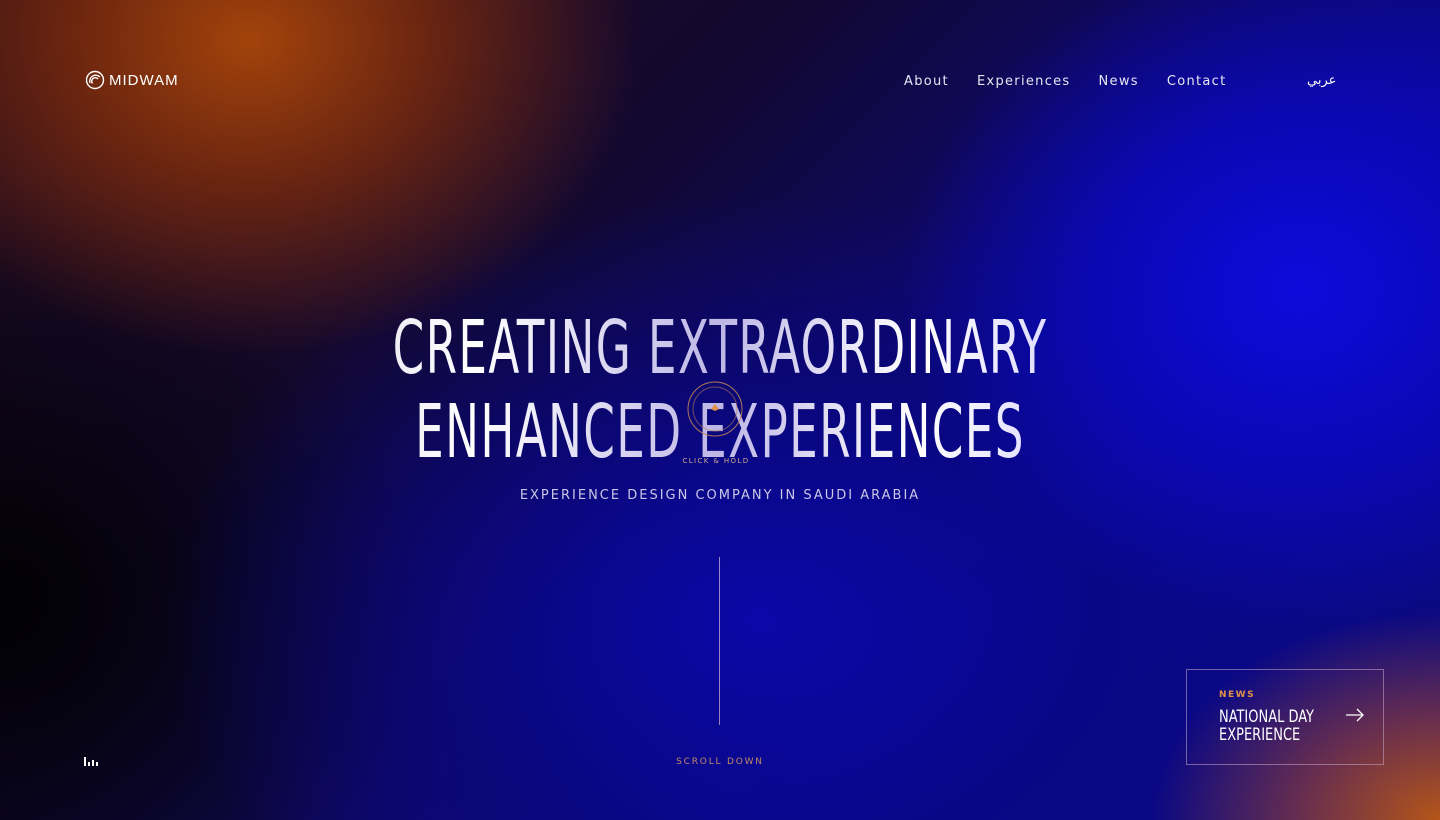 The image size is (1440, 820). Describe the element at coordinates (1024, 81) in the screenshot. I see `nav-item-experiences: Experiences` at that location.